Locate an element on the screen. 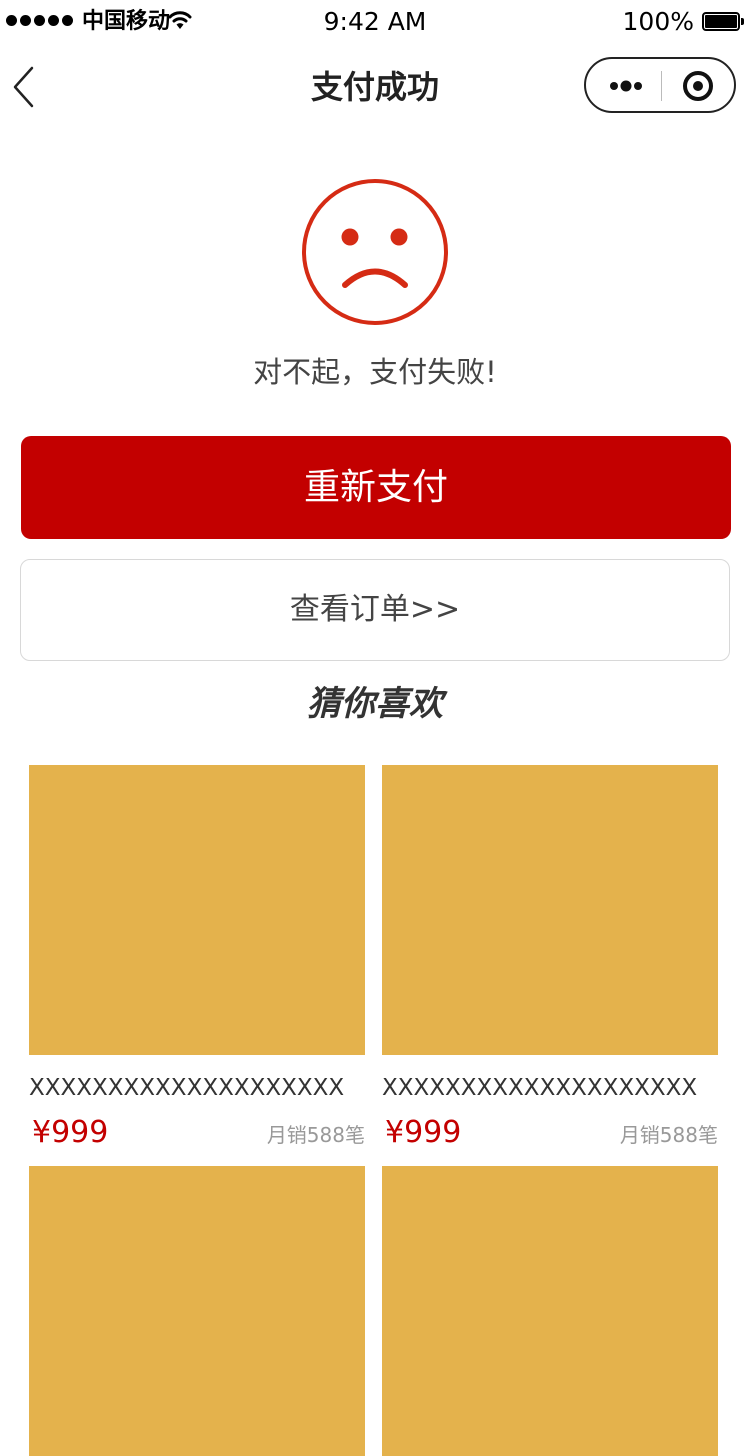 The height and width of the screenshot is (1456, 750). view-orders-button: 查看订单>> is located at coordinates (375, 610).